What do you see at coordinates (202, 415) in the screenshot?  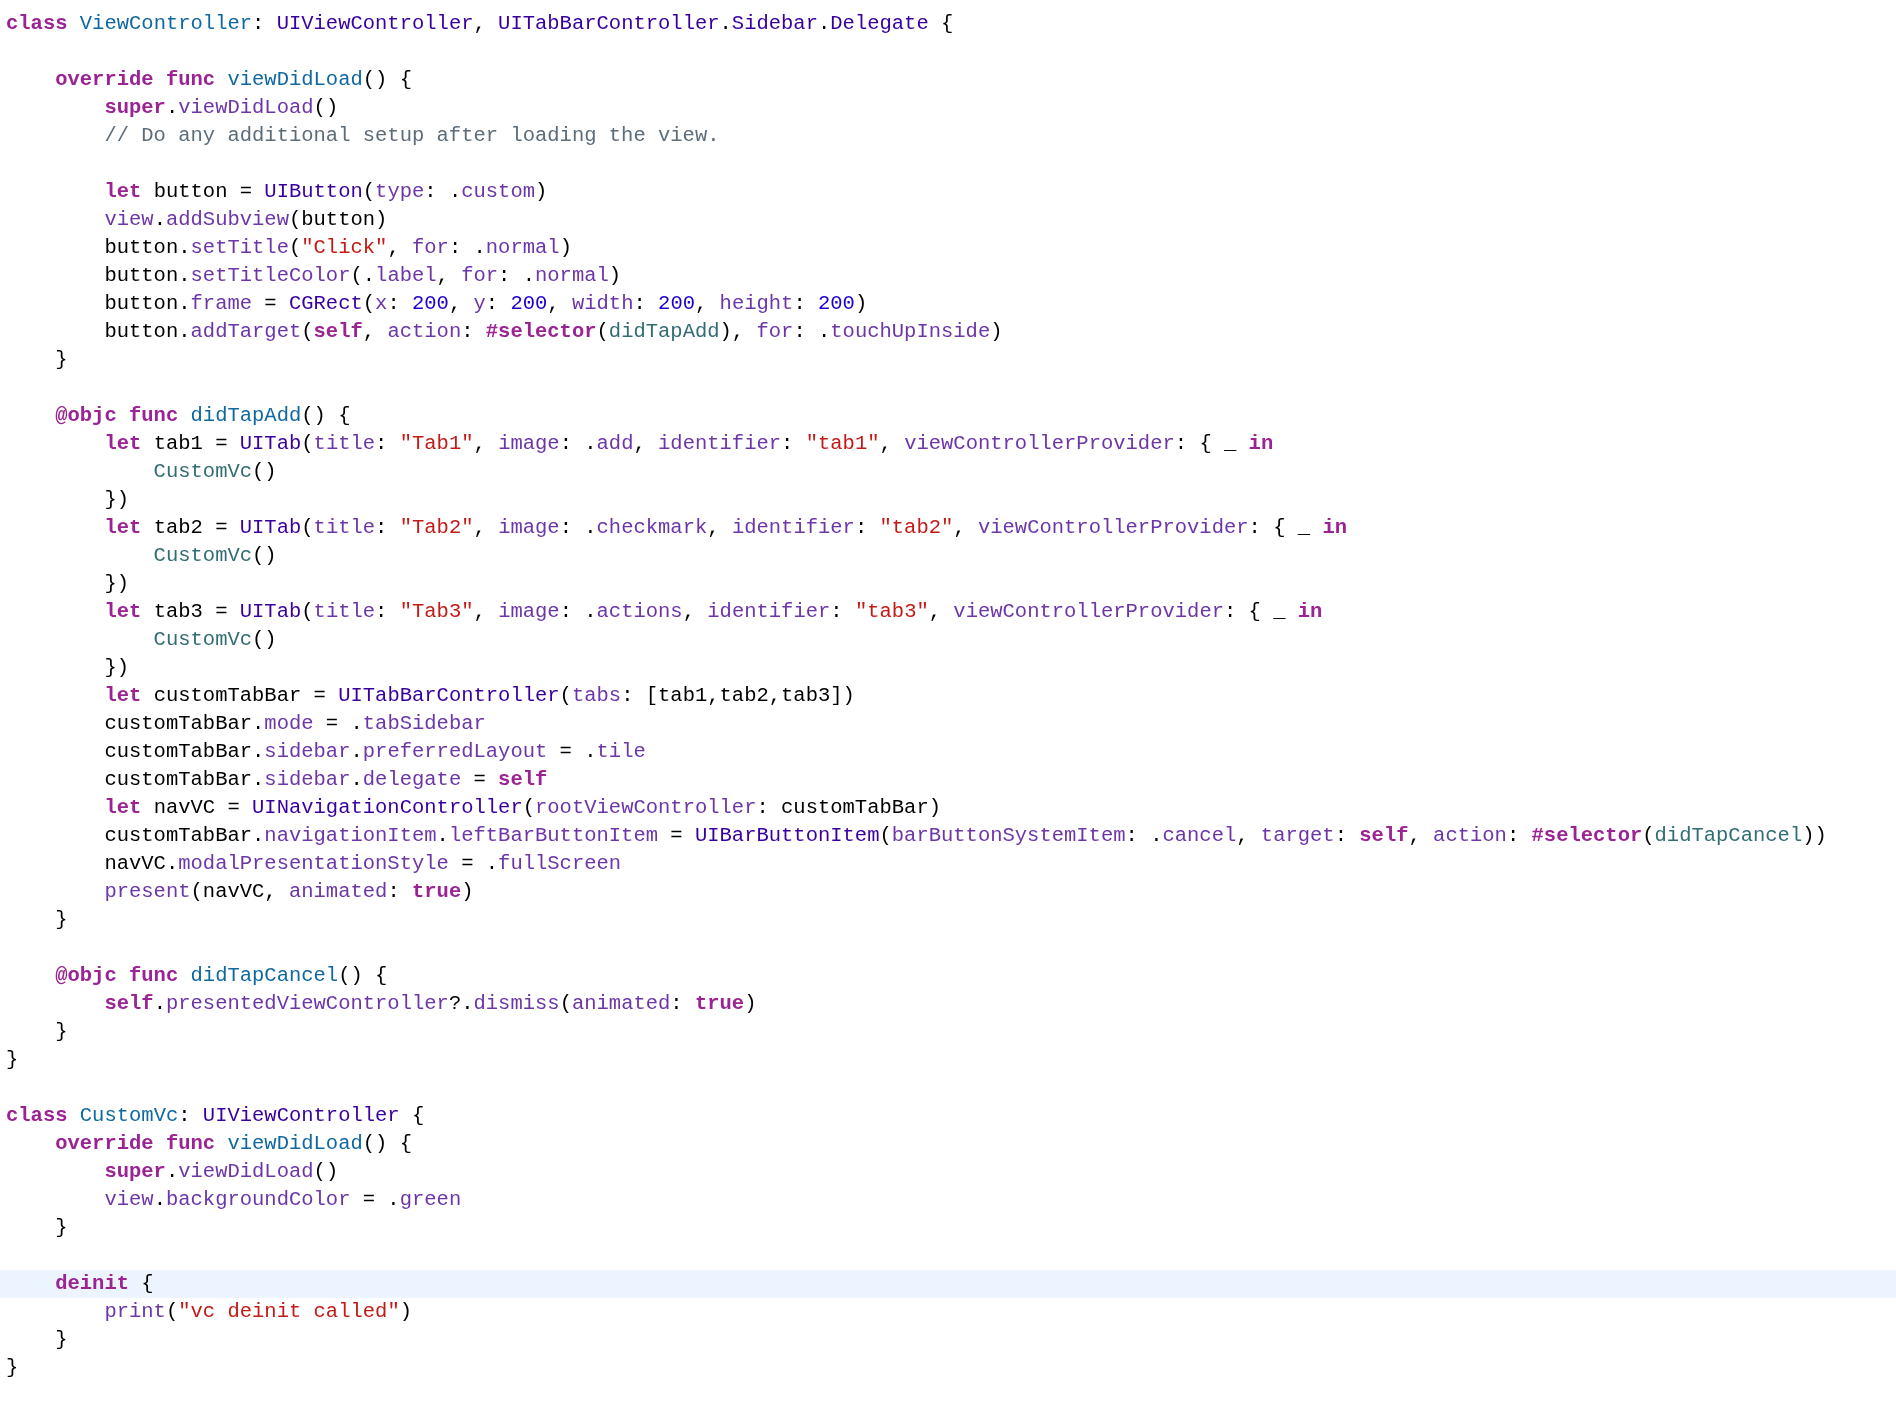 I see `code-line: @objc func didTapAdd() {` at bounding box center [202, 415].